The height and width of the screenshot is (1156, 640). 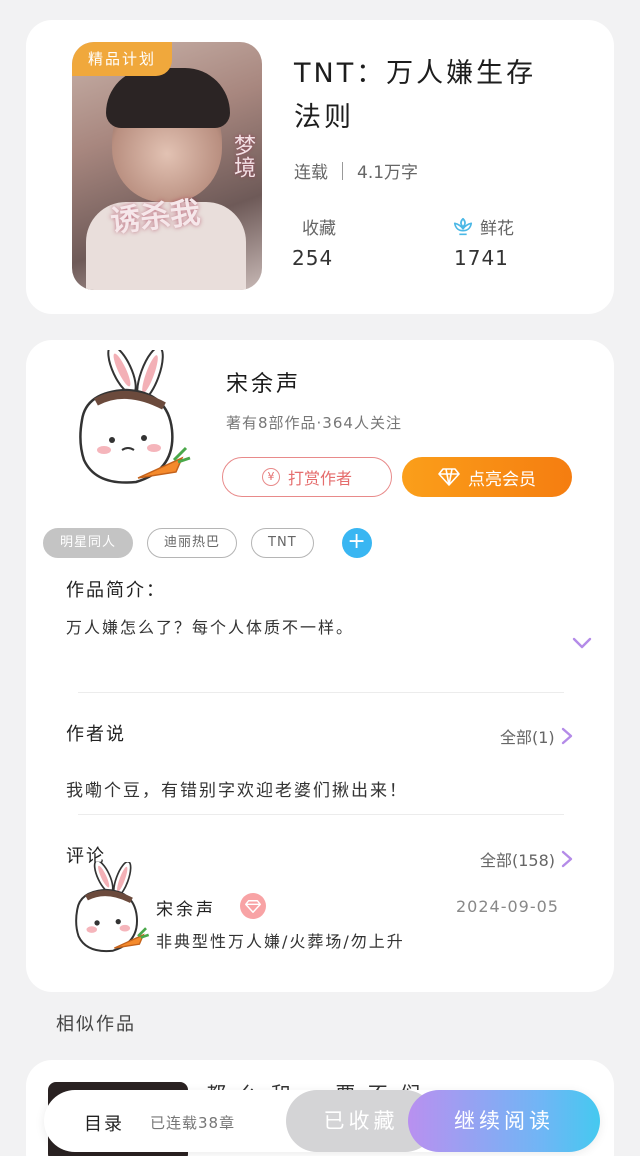 I want to click on chapter-count: 已连载38章, so click(x=192, y=1122).